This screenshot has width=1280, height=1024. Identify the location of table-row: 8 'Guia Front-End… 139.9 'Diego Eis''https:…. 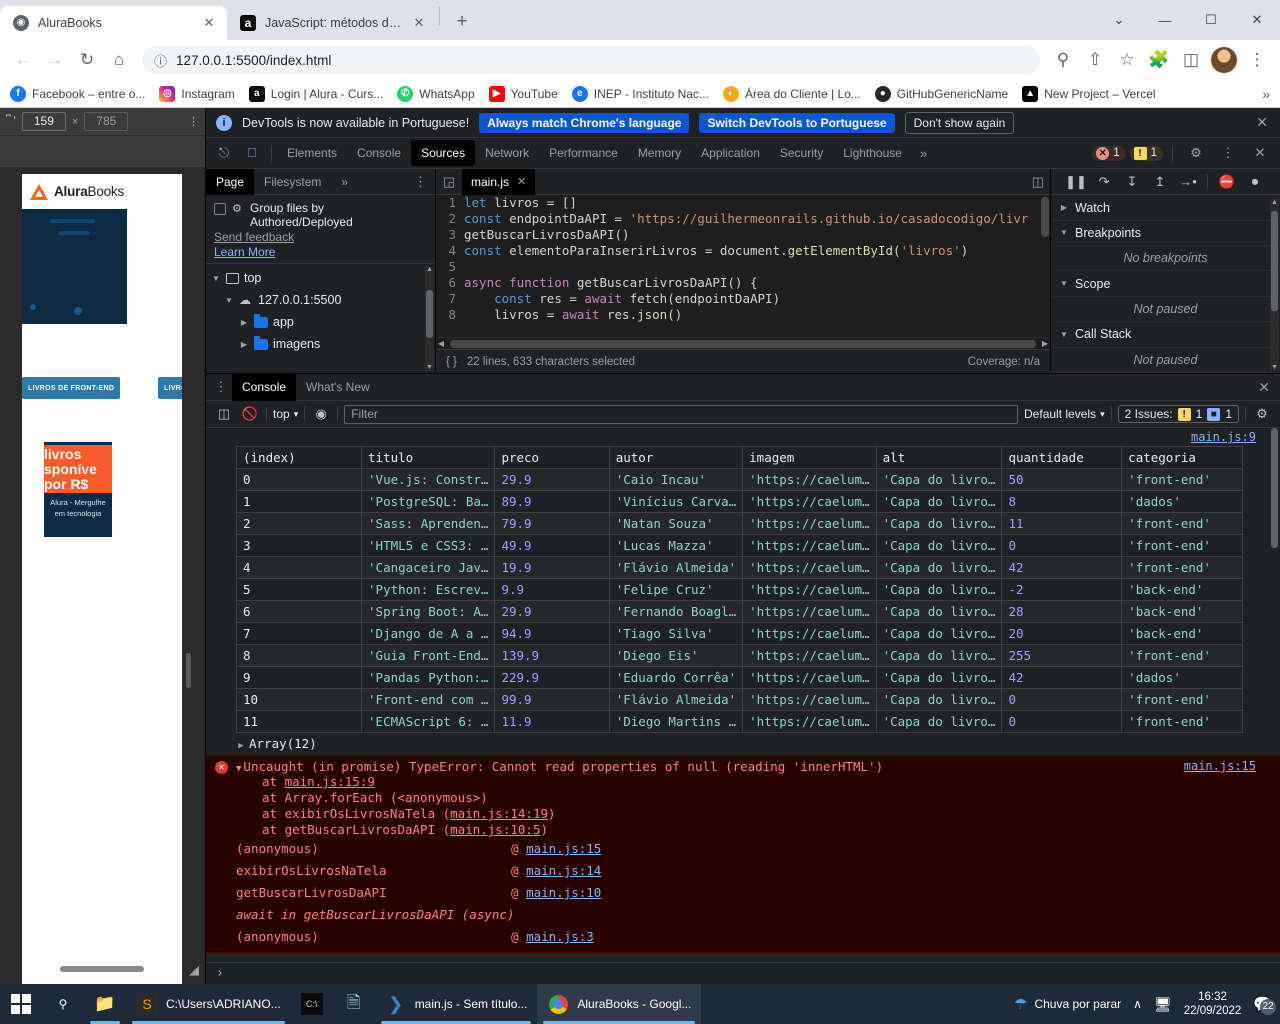
(739, 655).